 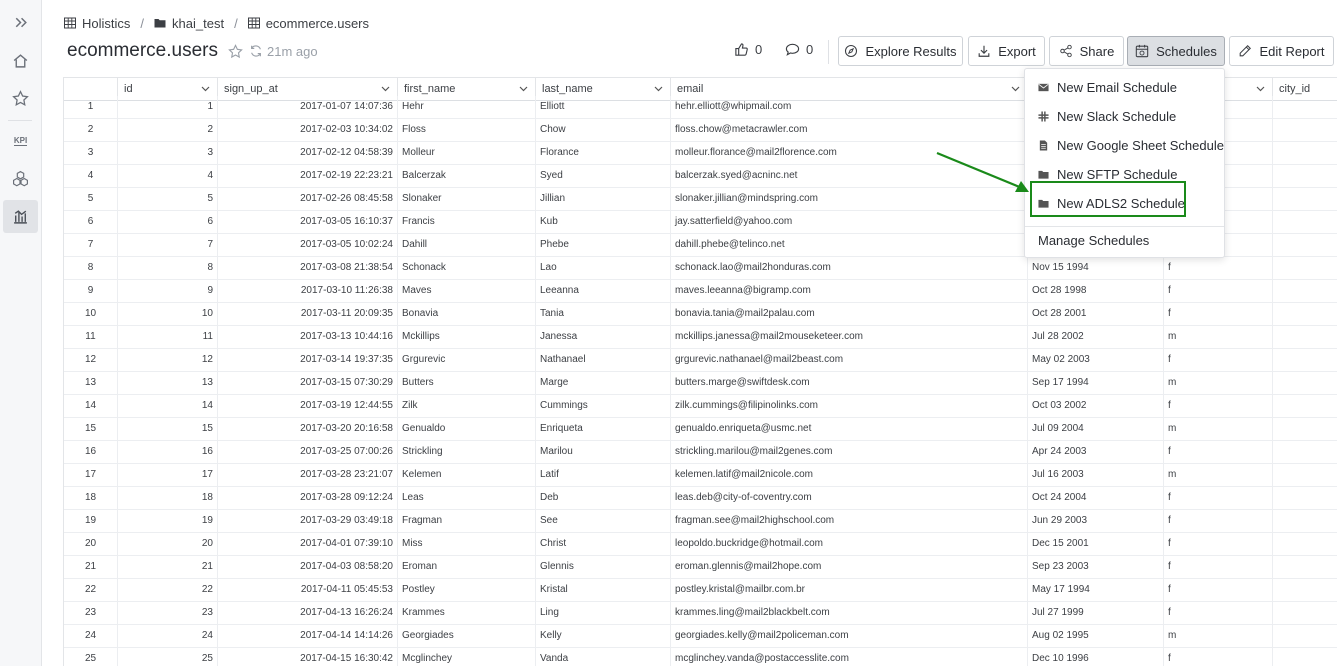 I want to click on cell-n: 10, so click(x=91, y=314).